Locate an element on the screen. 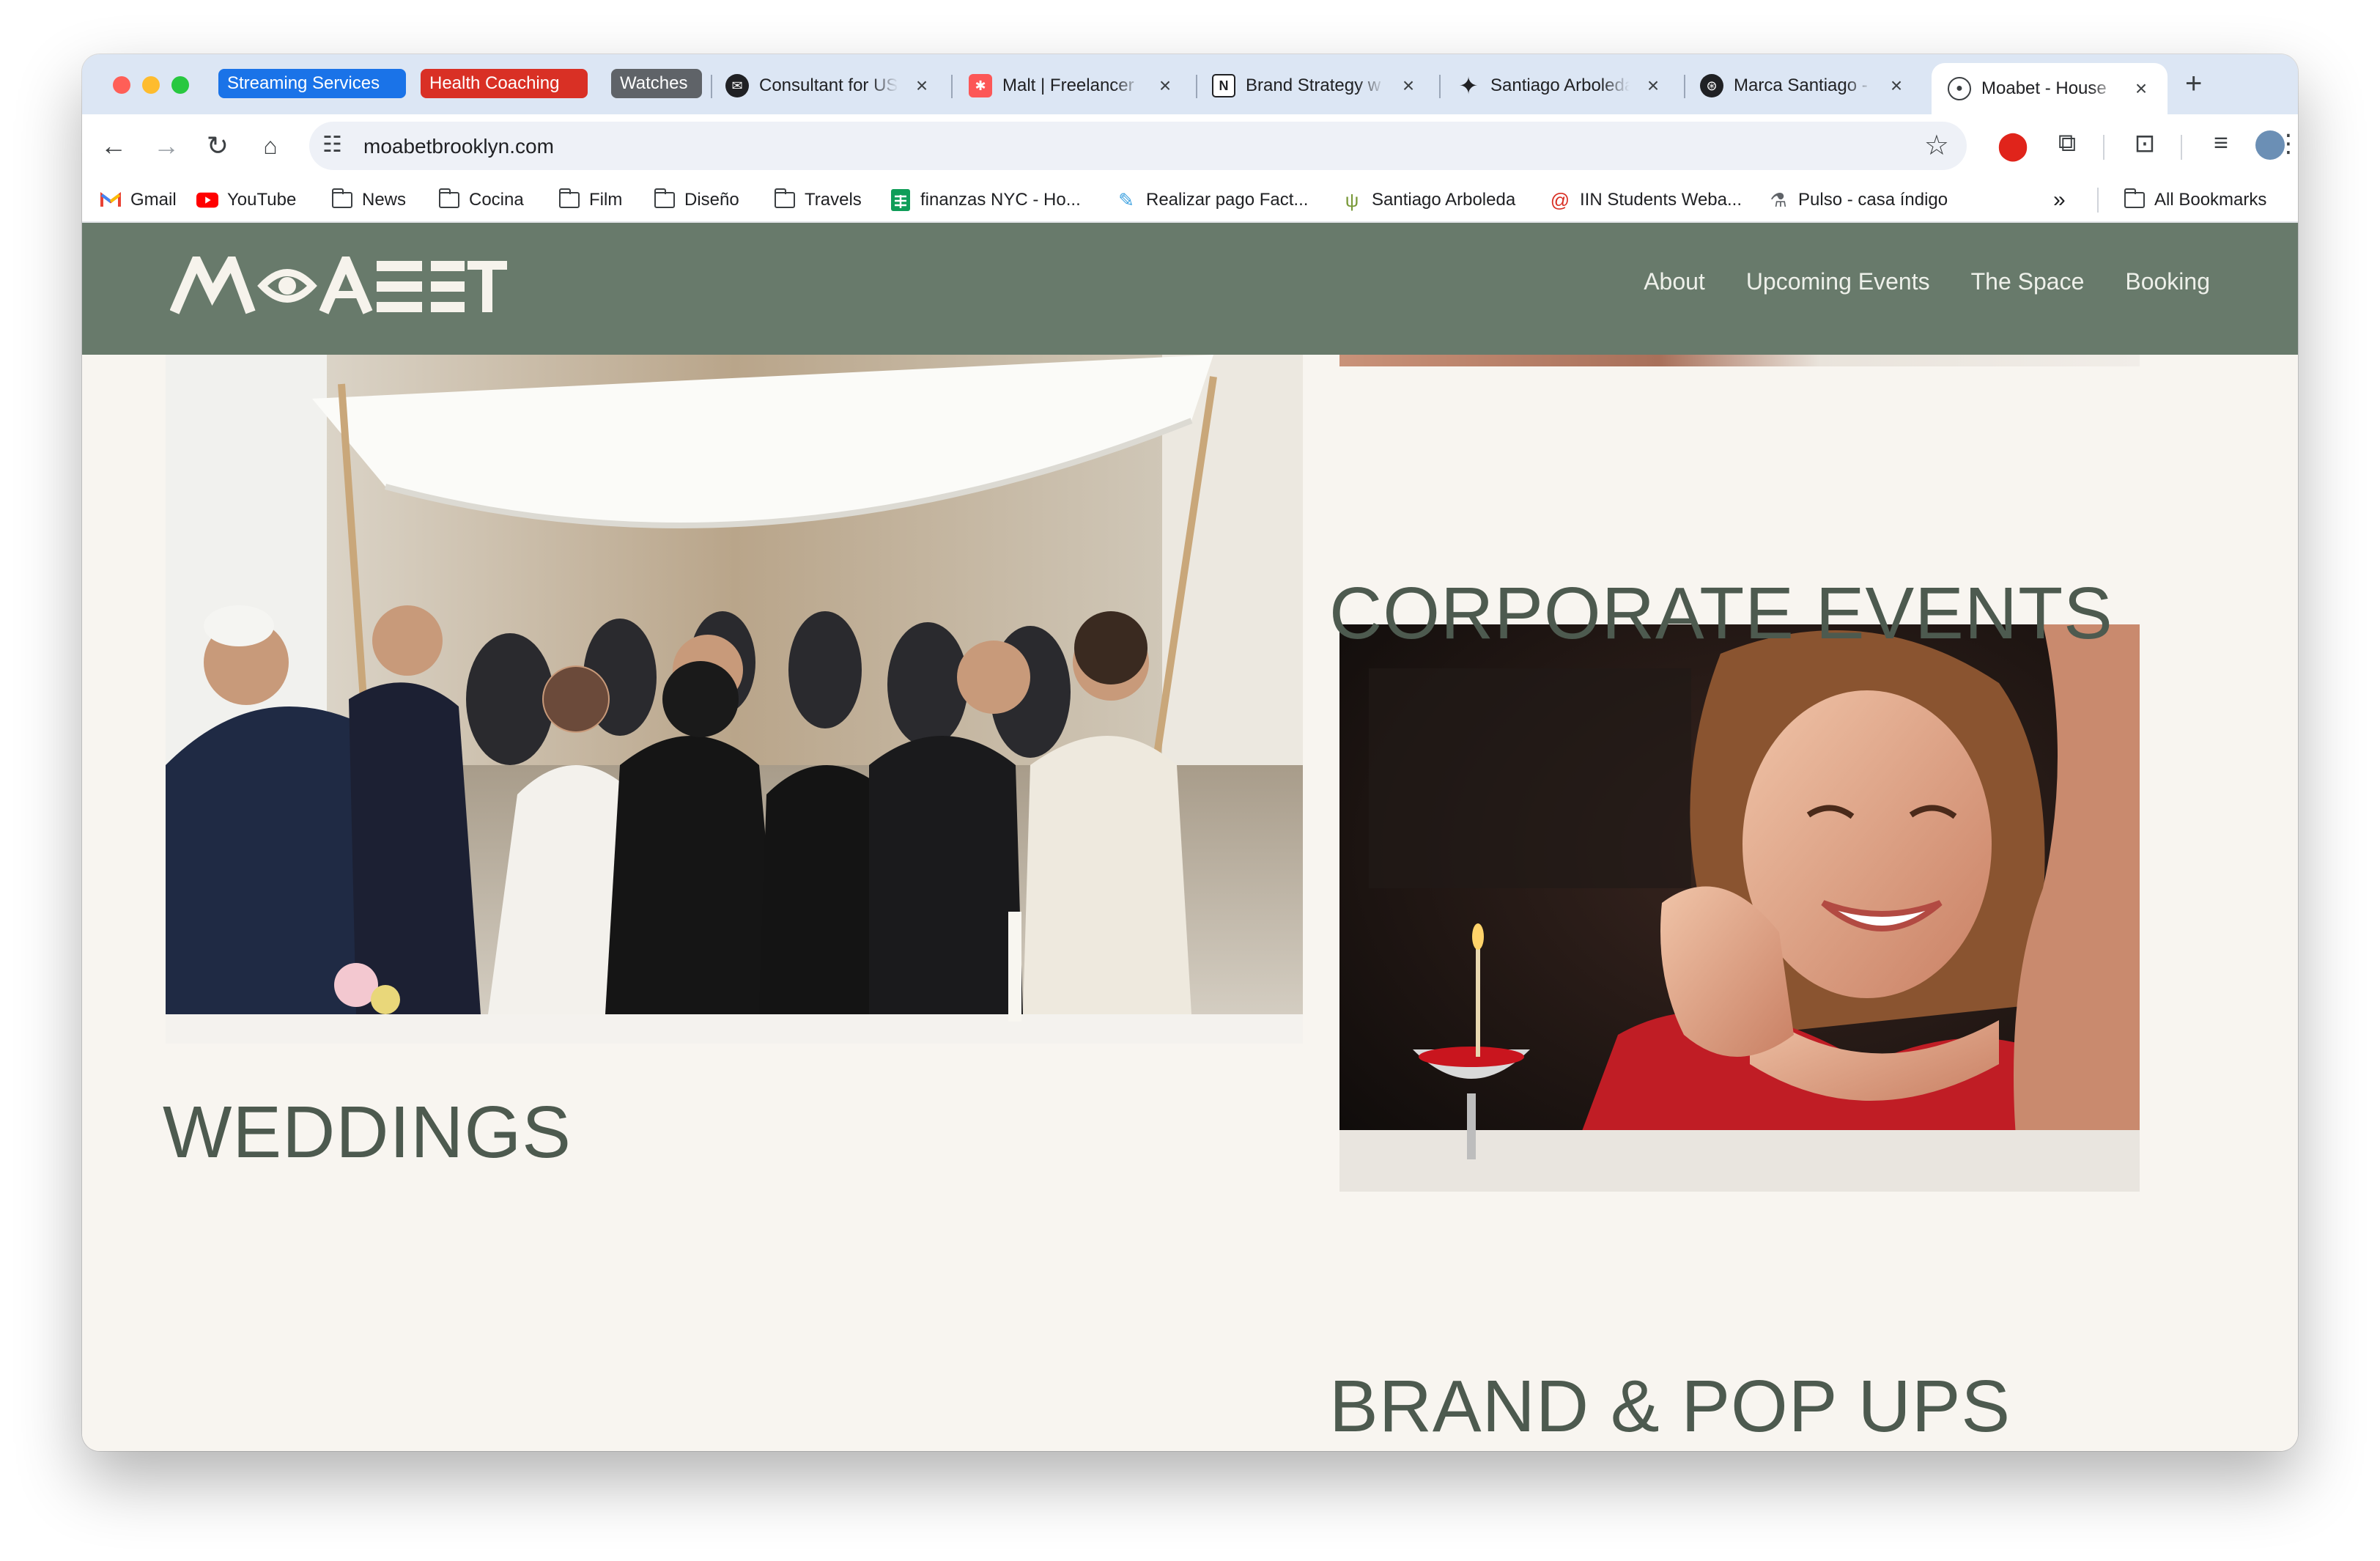 The width and height of the screenshot is (2380, 1561). spiral-icon: @ is located at coordinates (1560, 199).